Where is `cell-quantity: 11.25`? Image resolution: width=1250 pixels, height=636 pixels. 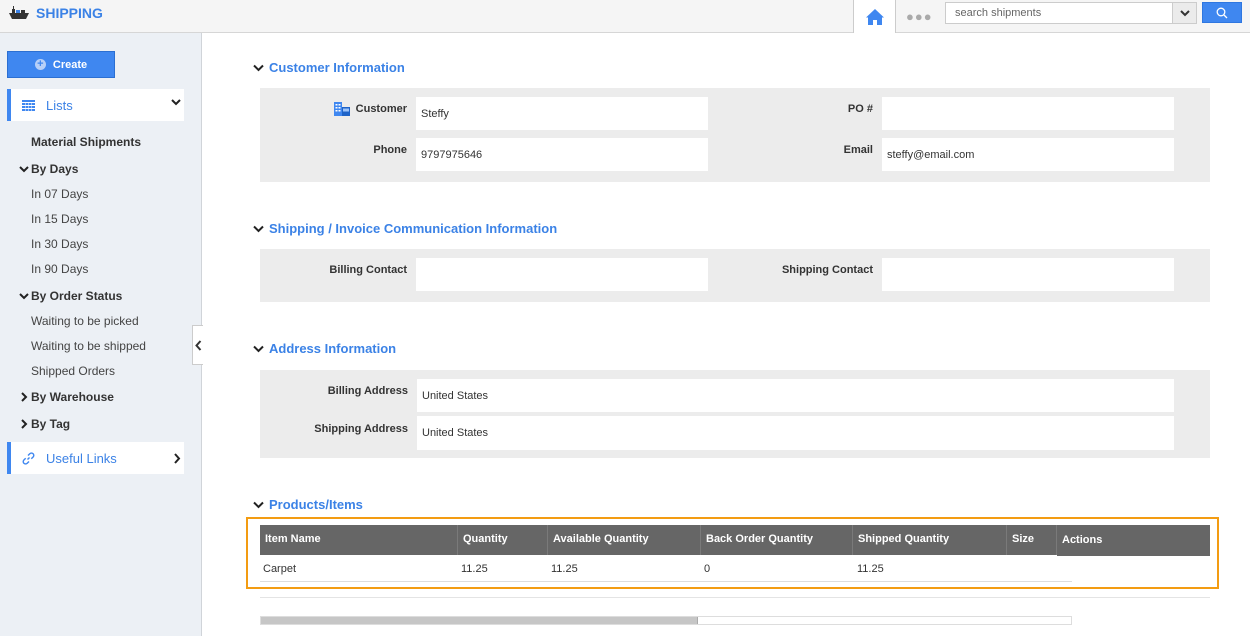 cell-quantity: 11.25 is located at coordinates (474, 569).